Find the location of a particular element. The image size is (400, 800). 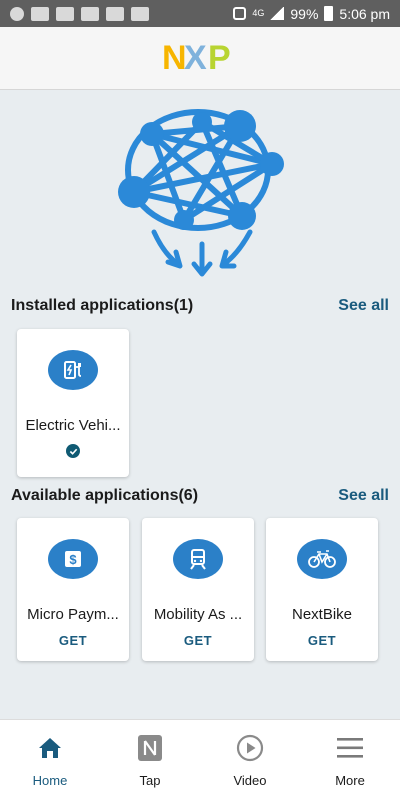

battery-percent: 99% is located at coordinates (304, 13).